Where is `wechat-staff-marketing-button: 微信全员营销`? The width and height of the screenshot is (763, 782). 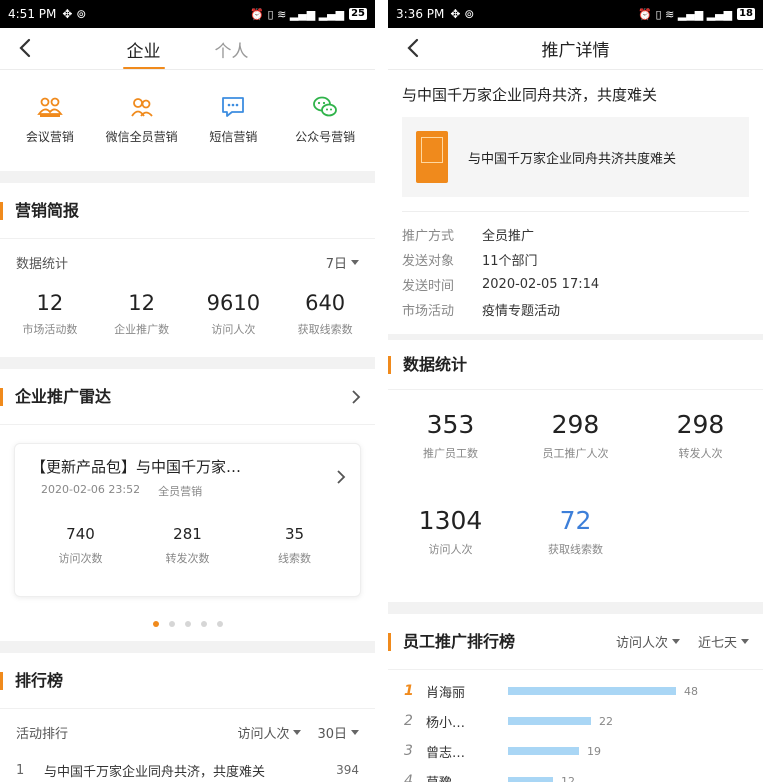
wechat-staff-marketing-button: 微信全员营销 is located at coordinates (142, 119).